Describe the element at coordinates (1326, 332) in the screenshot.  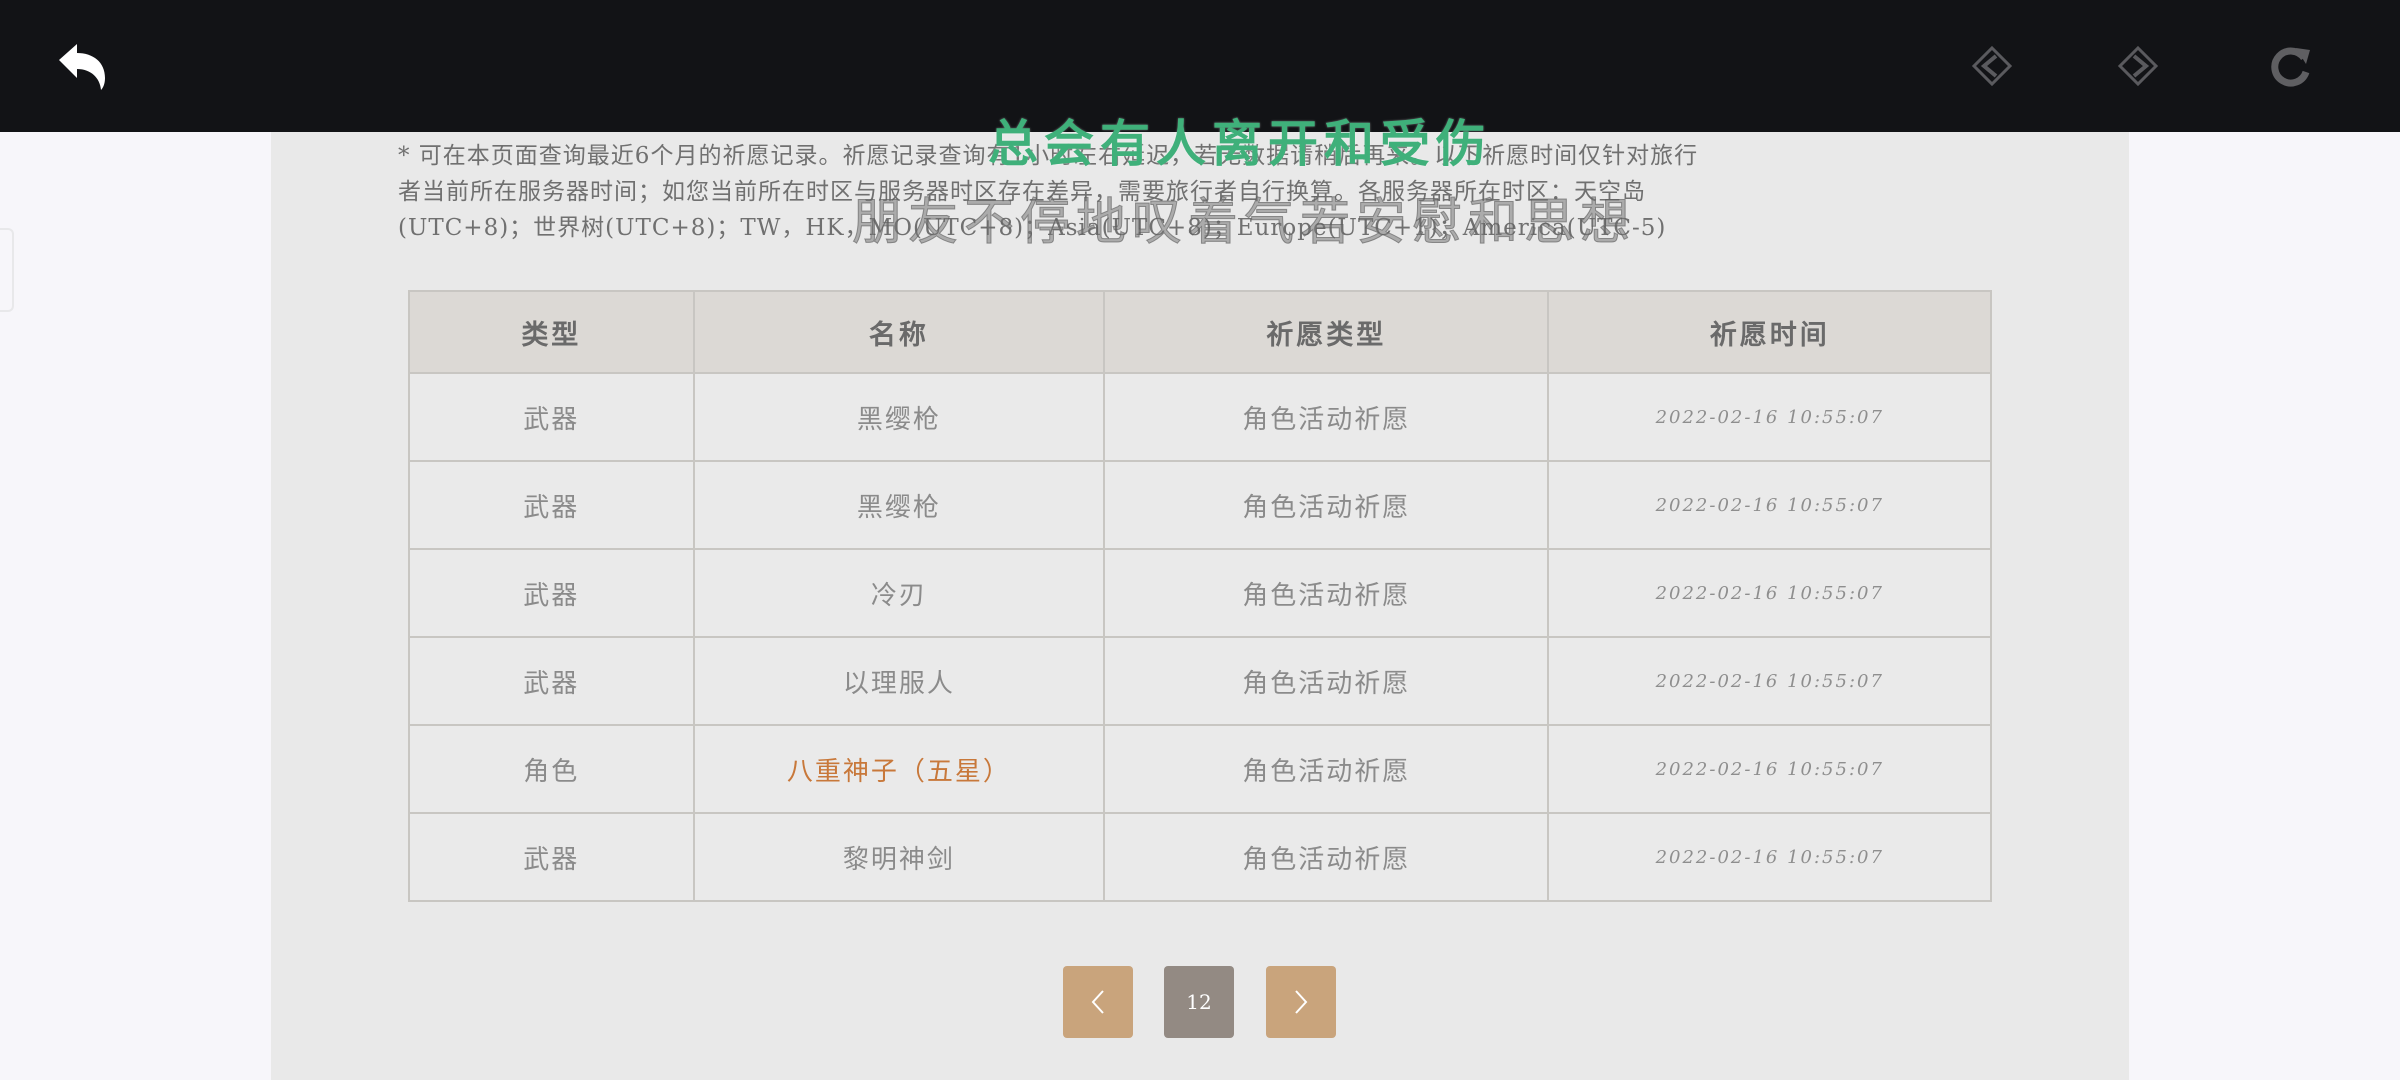
I see `header-wish-type: 祈愿类型` at that location.